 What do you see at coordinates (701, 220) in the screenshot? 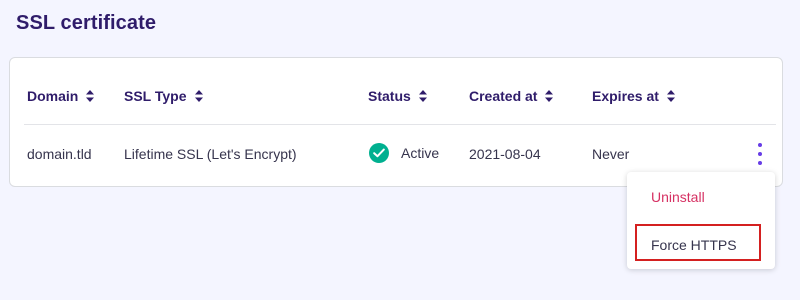
I see `row-actions-menu: Uninstall Force HTTPS` at bounding box center [701, 220].